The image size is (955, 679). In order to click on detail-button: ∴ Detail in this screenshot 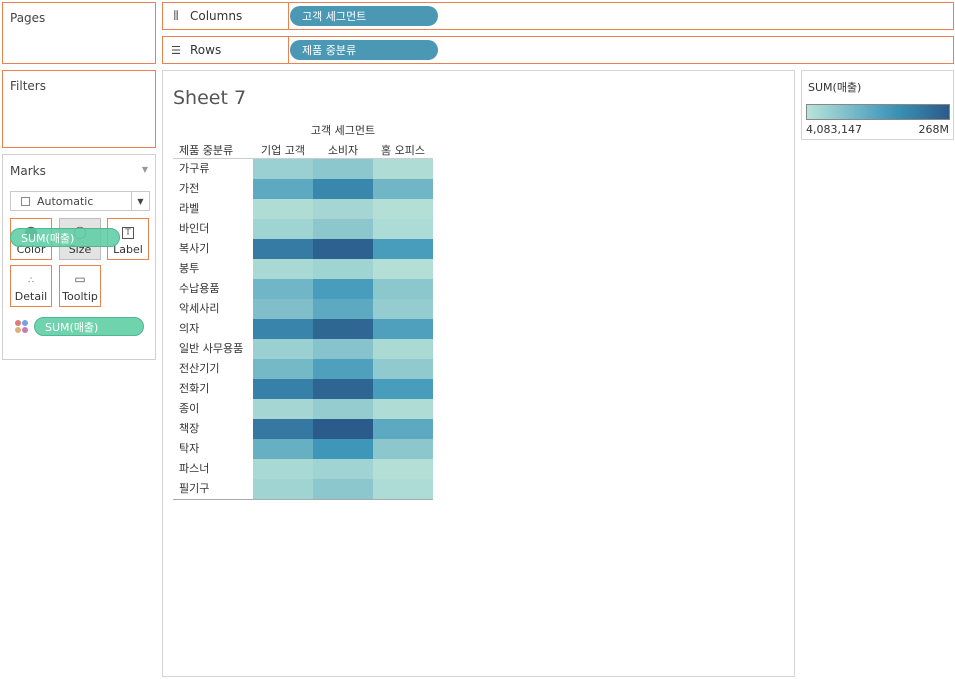, I will do `click(31, 286)`.